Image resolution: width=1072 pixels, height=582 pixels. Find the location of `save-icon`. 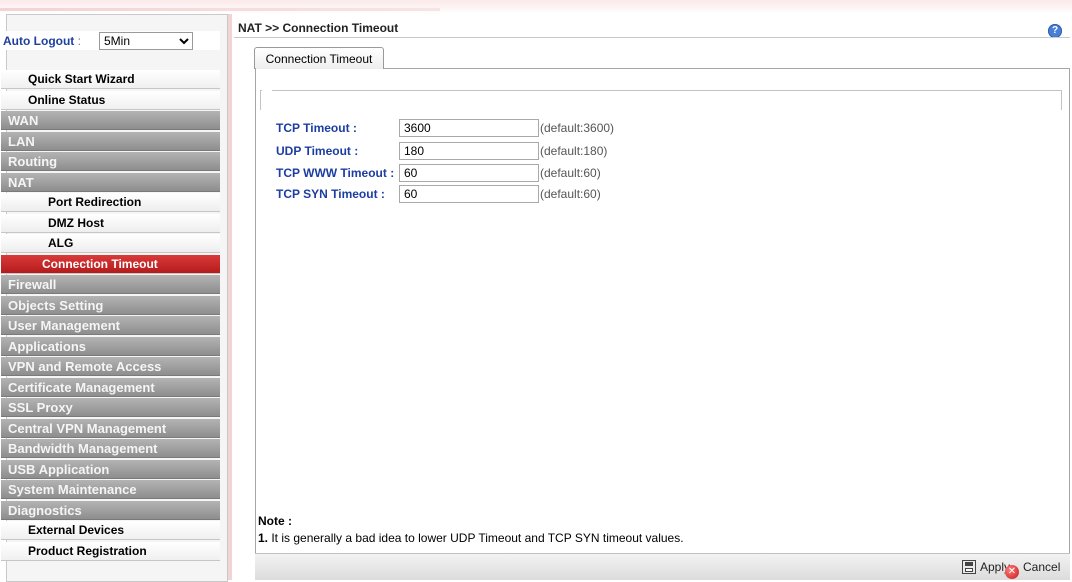

save-icon is located at coordinates (969, 567).